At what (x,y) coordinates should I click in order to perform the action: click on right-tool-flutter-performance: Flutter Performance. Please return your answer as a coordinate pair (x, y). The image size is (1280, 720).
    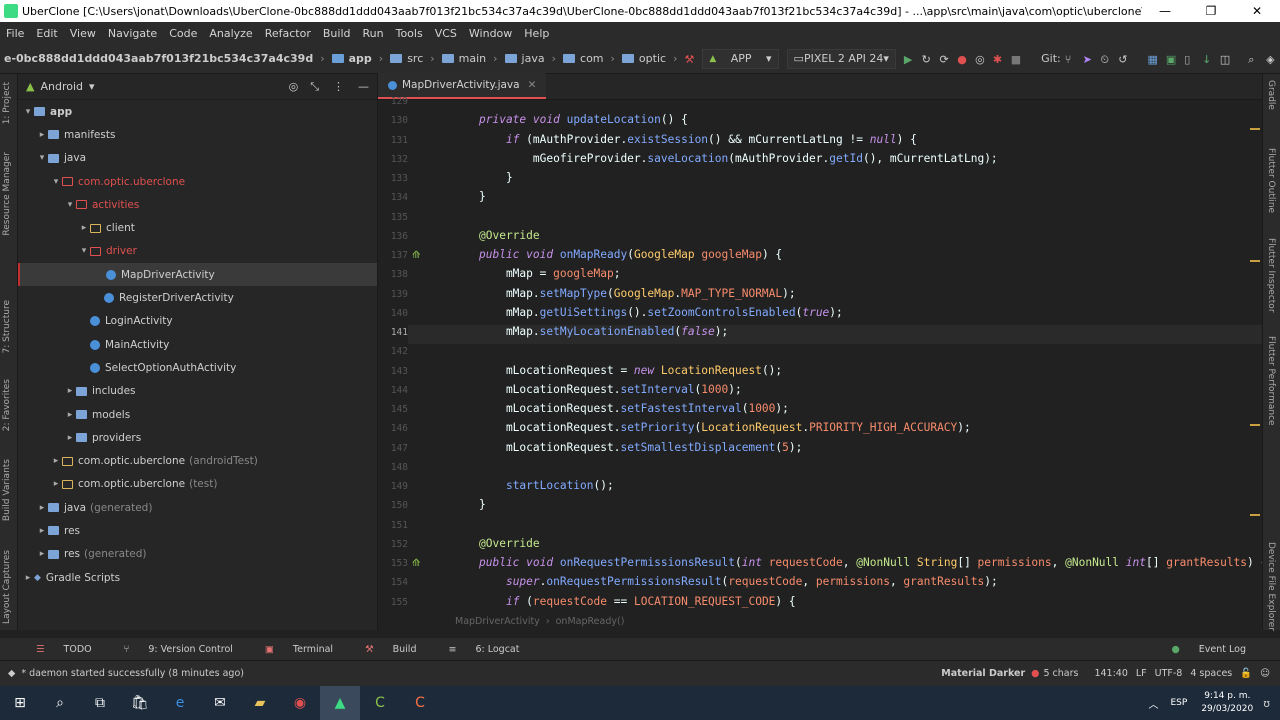
    Looking at the image, I should click on (1271, 381).